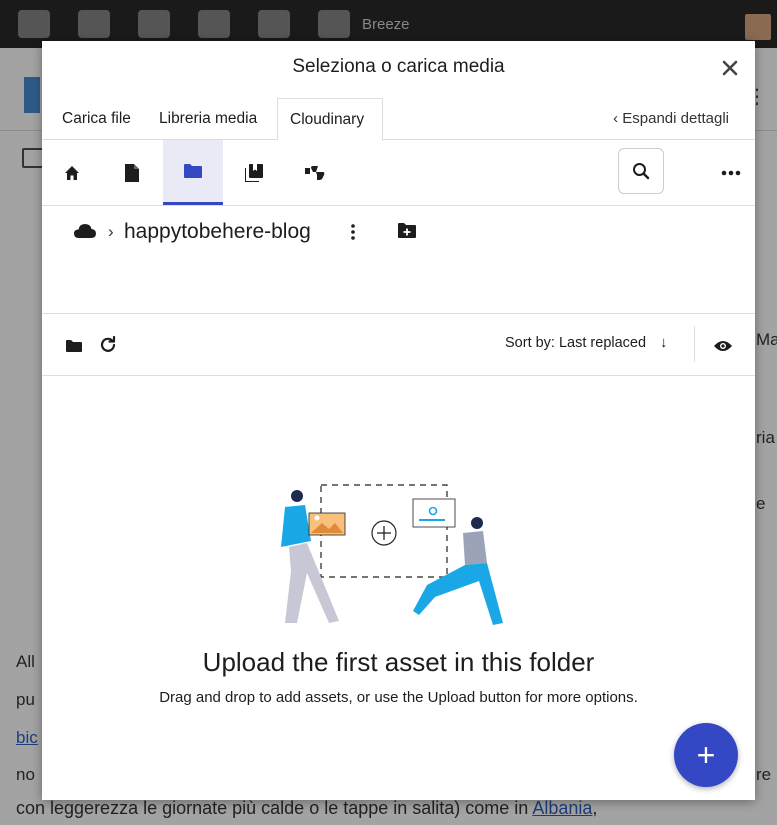 Image resolution: width=777 pixels, height=825 pixels. I want to click on collections-icon, so click(254, 172).